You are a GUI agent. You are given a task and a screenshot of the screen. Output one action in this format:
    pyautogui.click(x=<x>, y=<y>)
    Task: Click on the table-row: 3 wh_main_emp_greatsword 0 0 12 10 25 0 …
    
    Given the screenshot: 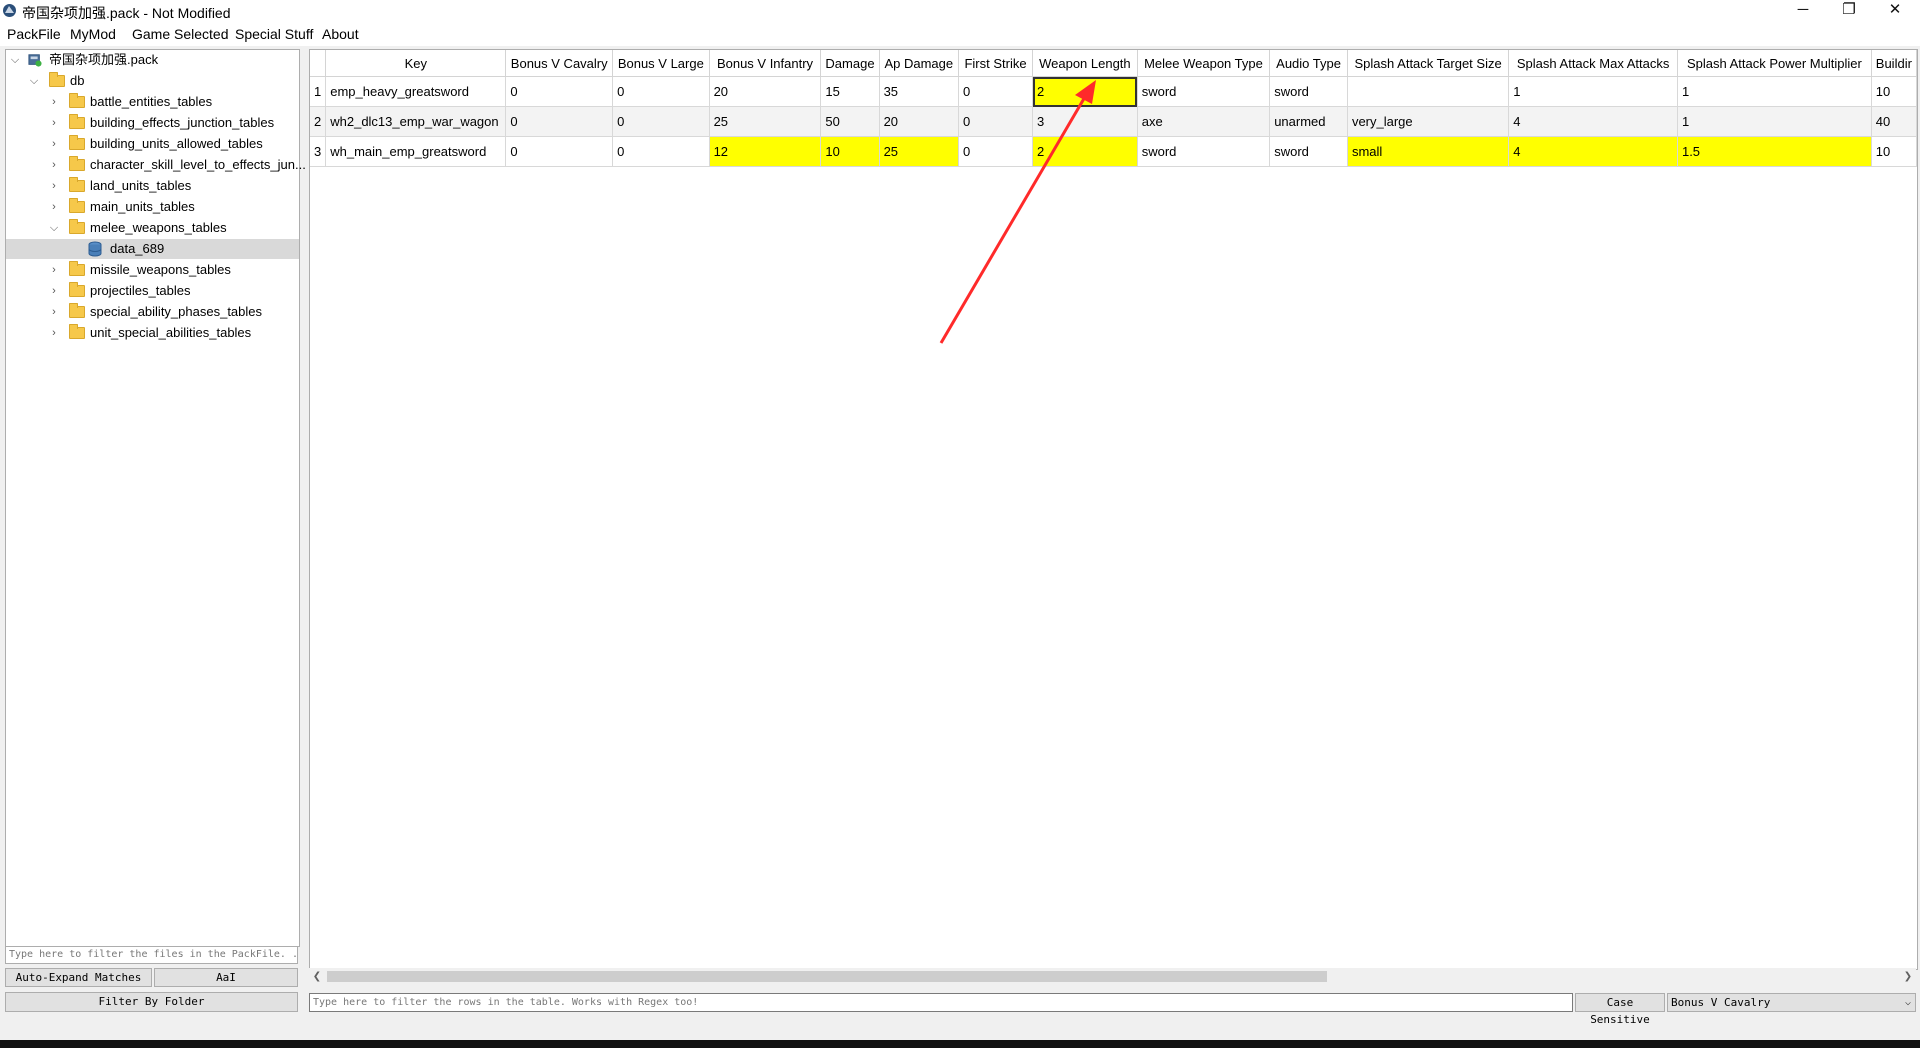 What is the action you would take?
    pyautogui.click(x=1113, y=151)
    